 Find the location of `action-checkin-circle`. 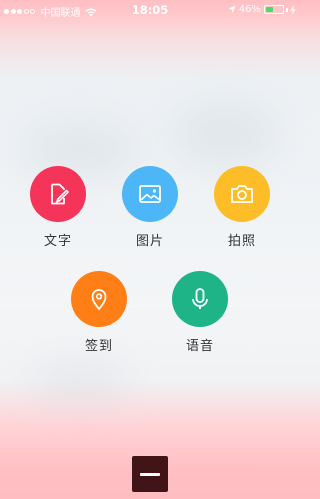

action-checkin-circle is located at coordinates (99, 299).